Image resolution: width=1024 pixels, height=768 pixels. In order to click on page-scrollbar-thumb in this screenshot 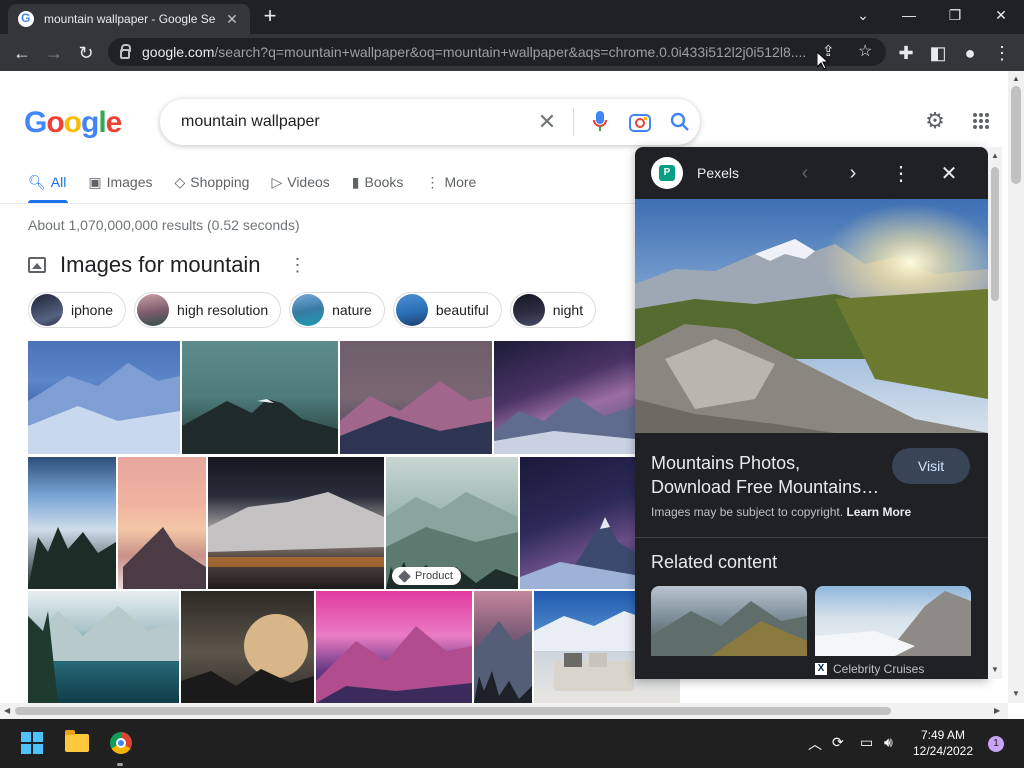, I will do `click(1016, 135)`.